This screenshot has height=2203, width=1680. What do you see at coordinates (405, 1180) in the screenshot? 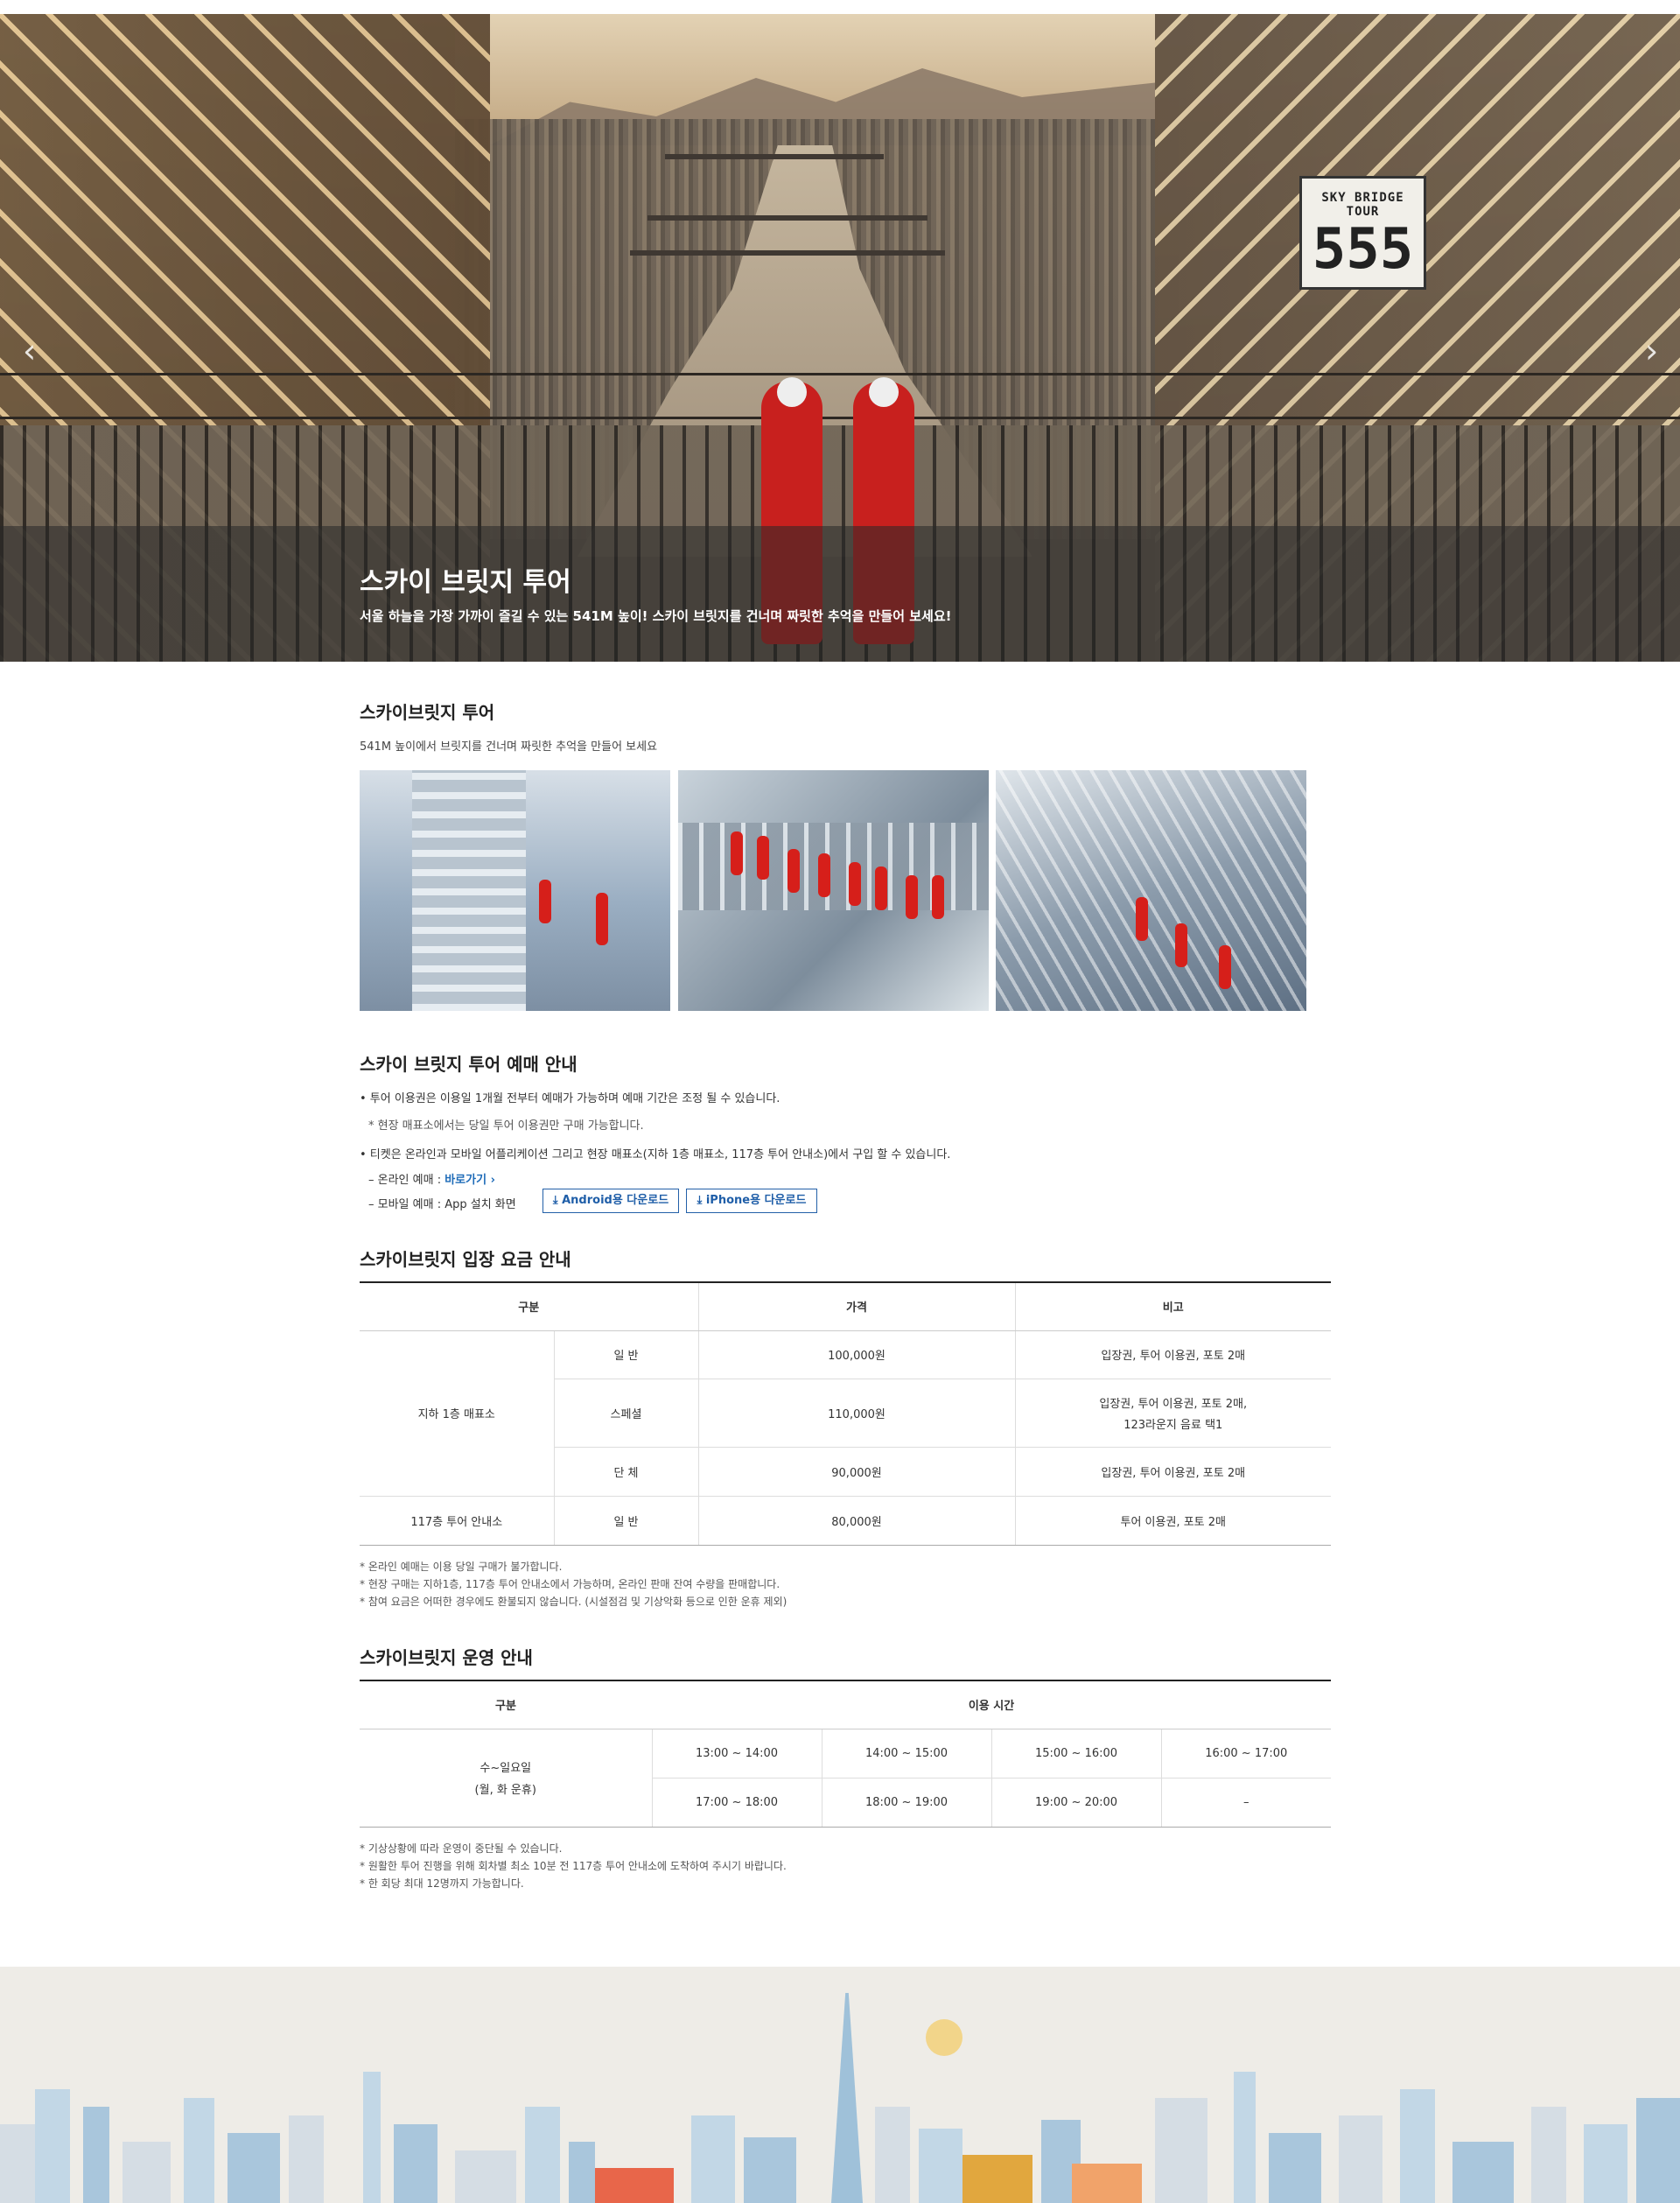
I see `online-booking-label: – 온라인 예매 :` at bounding box center [405, 1180].